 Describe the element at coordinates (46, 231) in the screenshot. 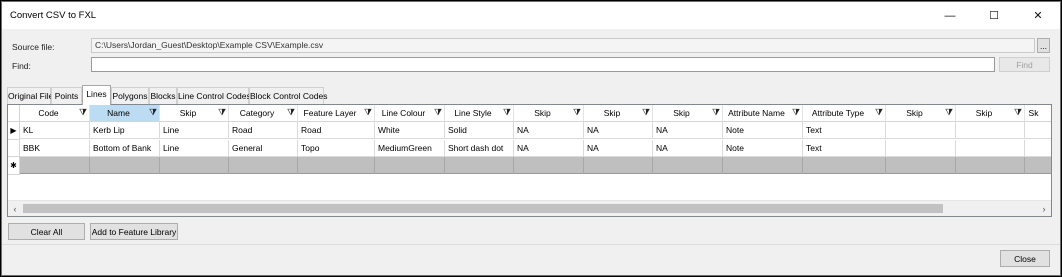

I see `clear-all-button: Clear All` at that location.